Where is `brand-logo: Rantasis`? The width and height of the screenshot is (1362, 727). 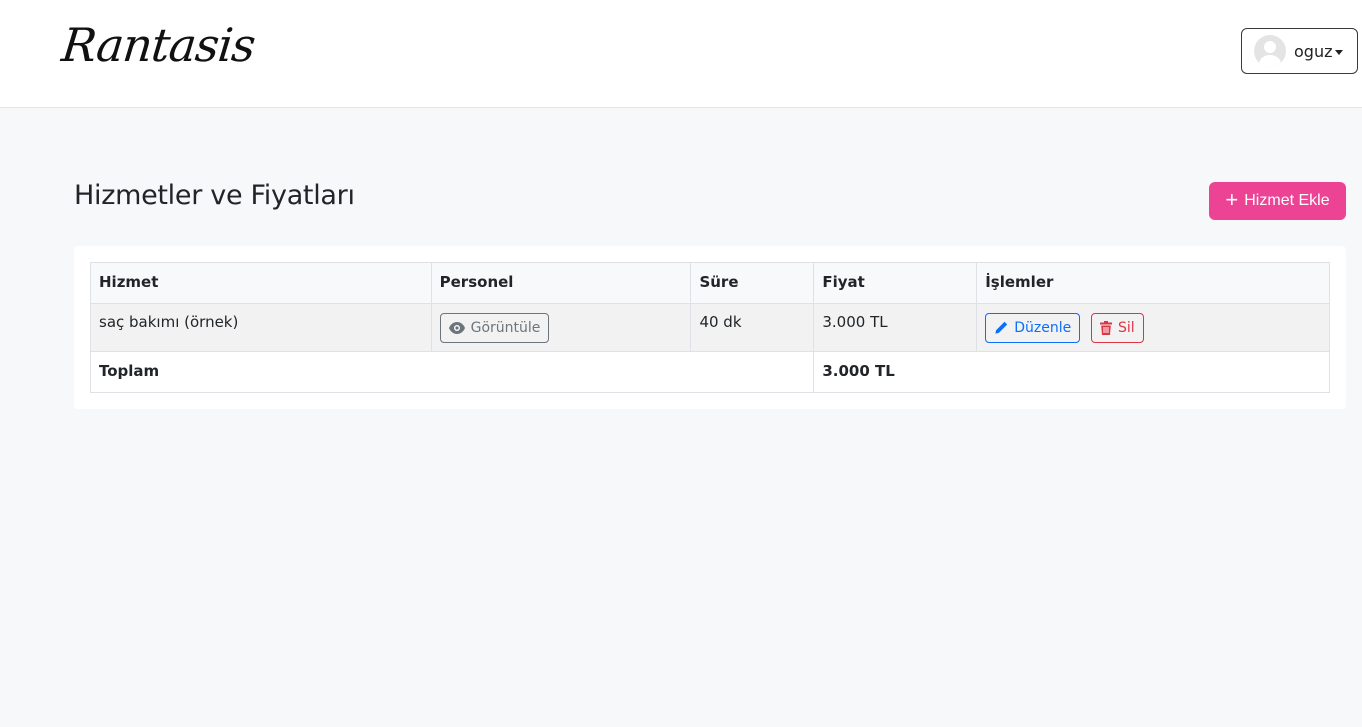 brand-logo: Rantasis is located at coordinates (158, 45).